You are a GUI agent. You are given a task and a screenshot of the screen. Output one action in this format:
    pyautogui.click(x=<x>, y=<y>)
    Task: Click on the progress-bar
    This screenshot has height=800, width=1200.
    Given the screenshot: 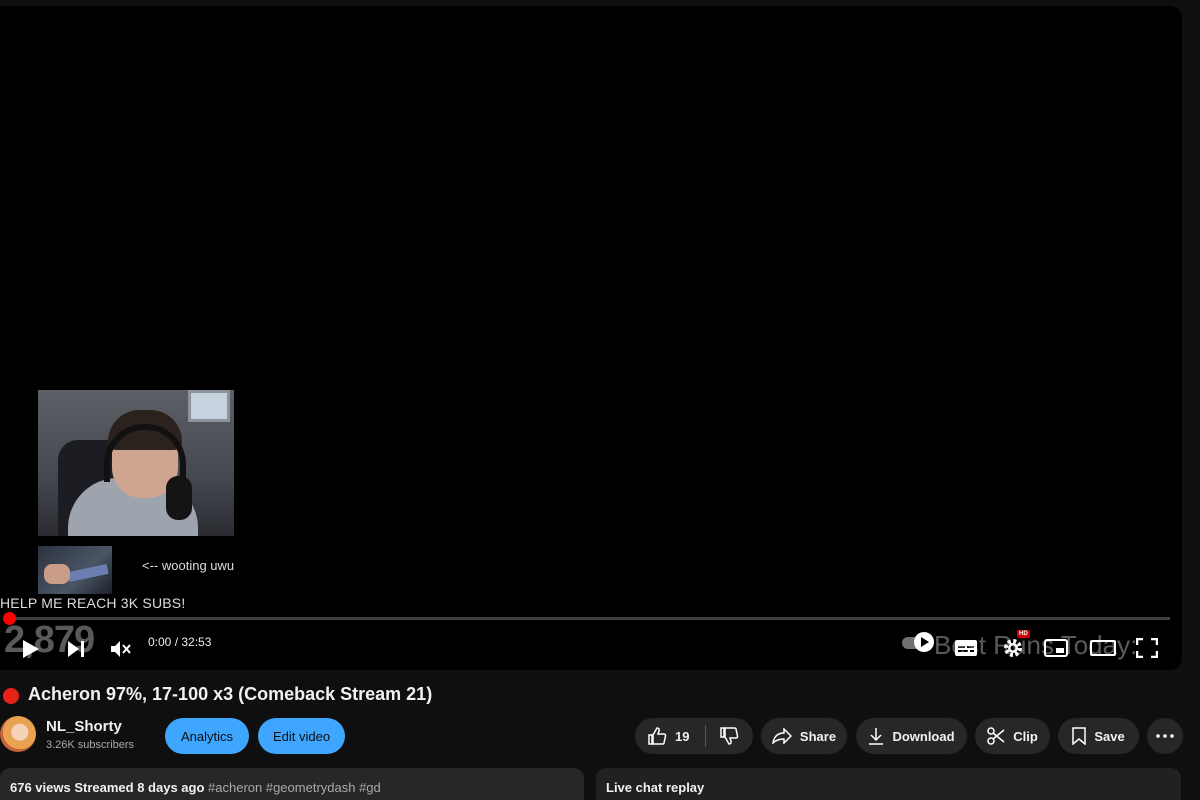 What is the action you would take?
    pyautogui.click(x=589, y=618)
    